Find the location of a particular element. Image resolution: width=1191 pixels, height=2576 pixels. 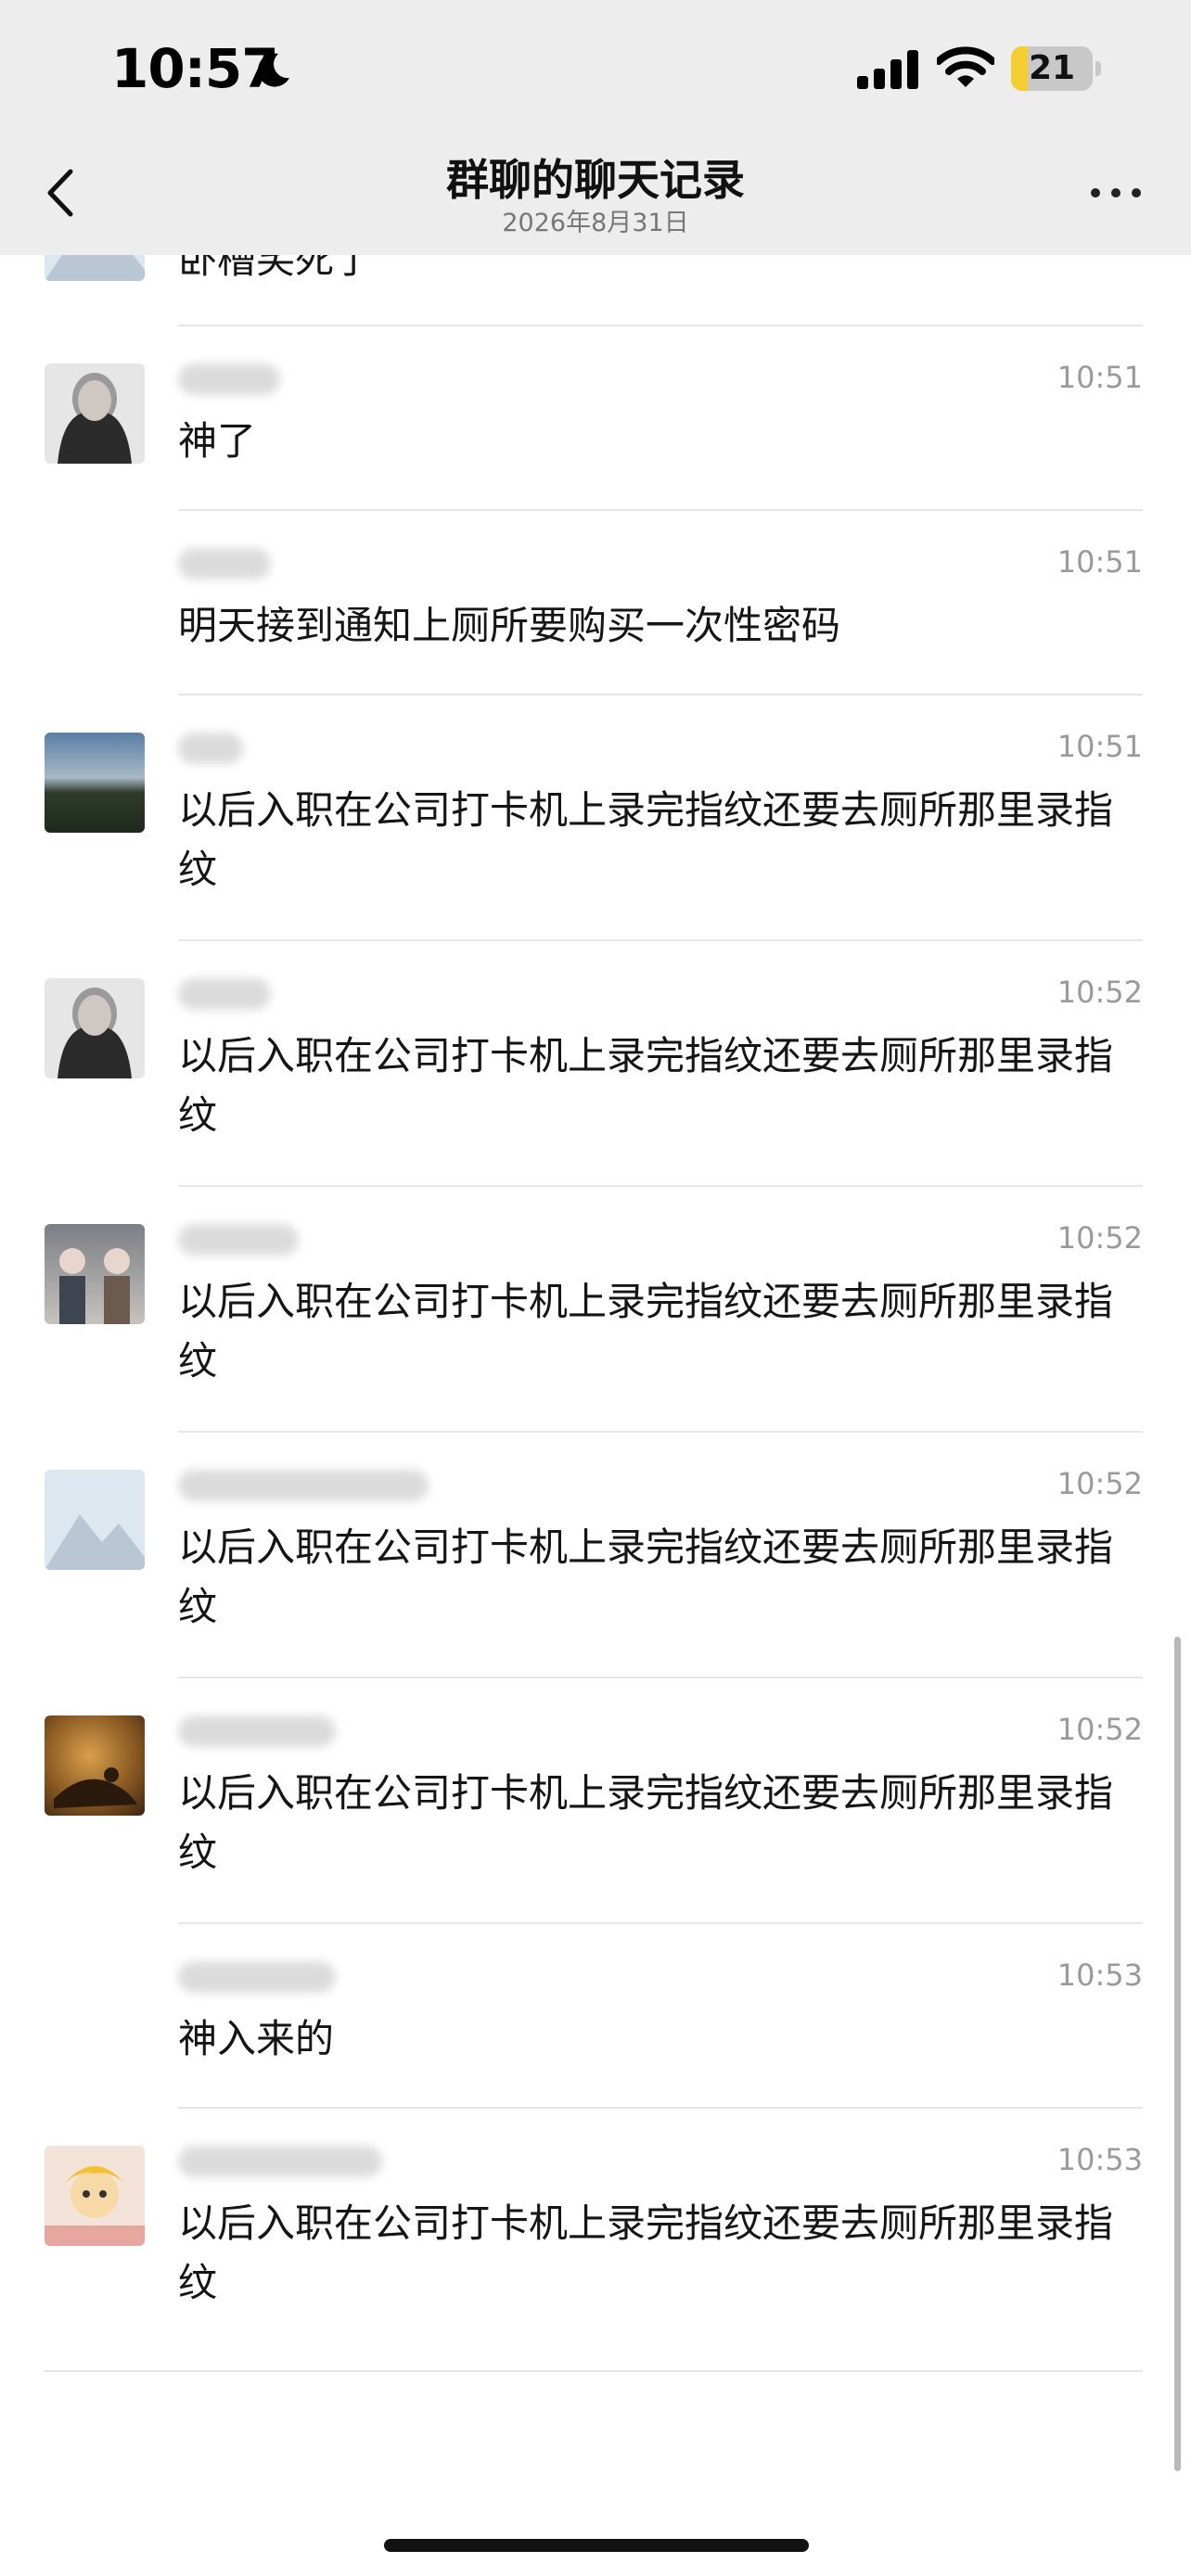

navigation-header: 10:57 21 群聊的聊天记录 2026年8月31日 is located at coordinates (595, 127).